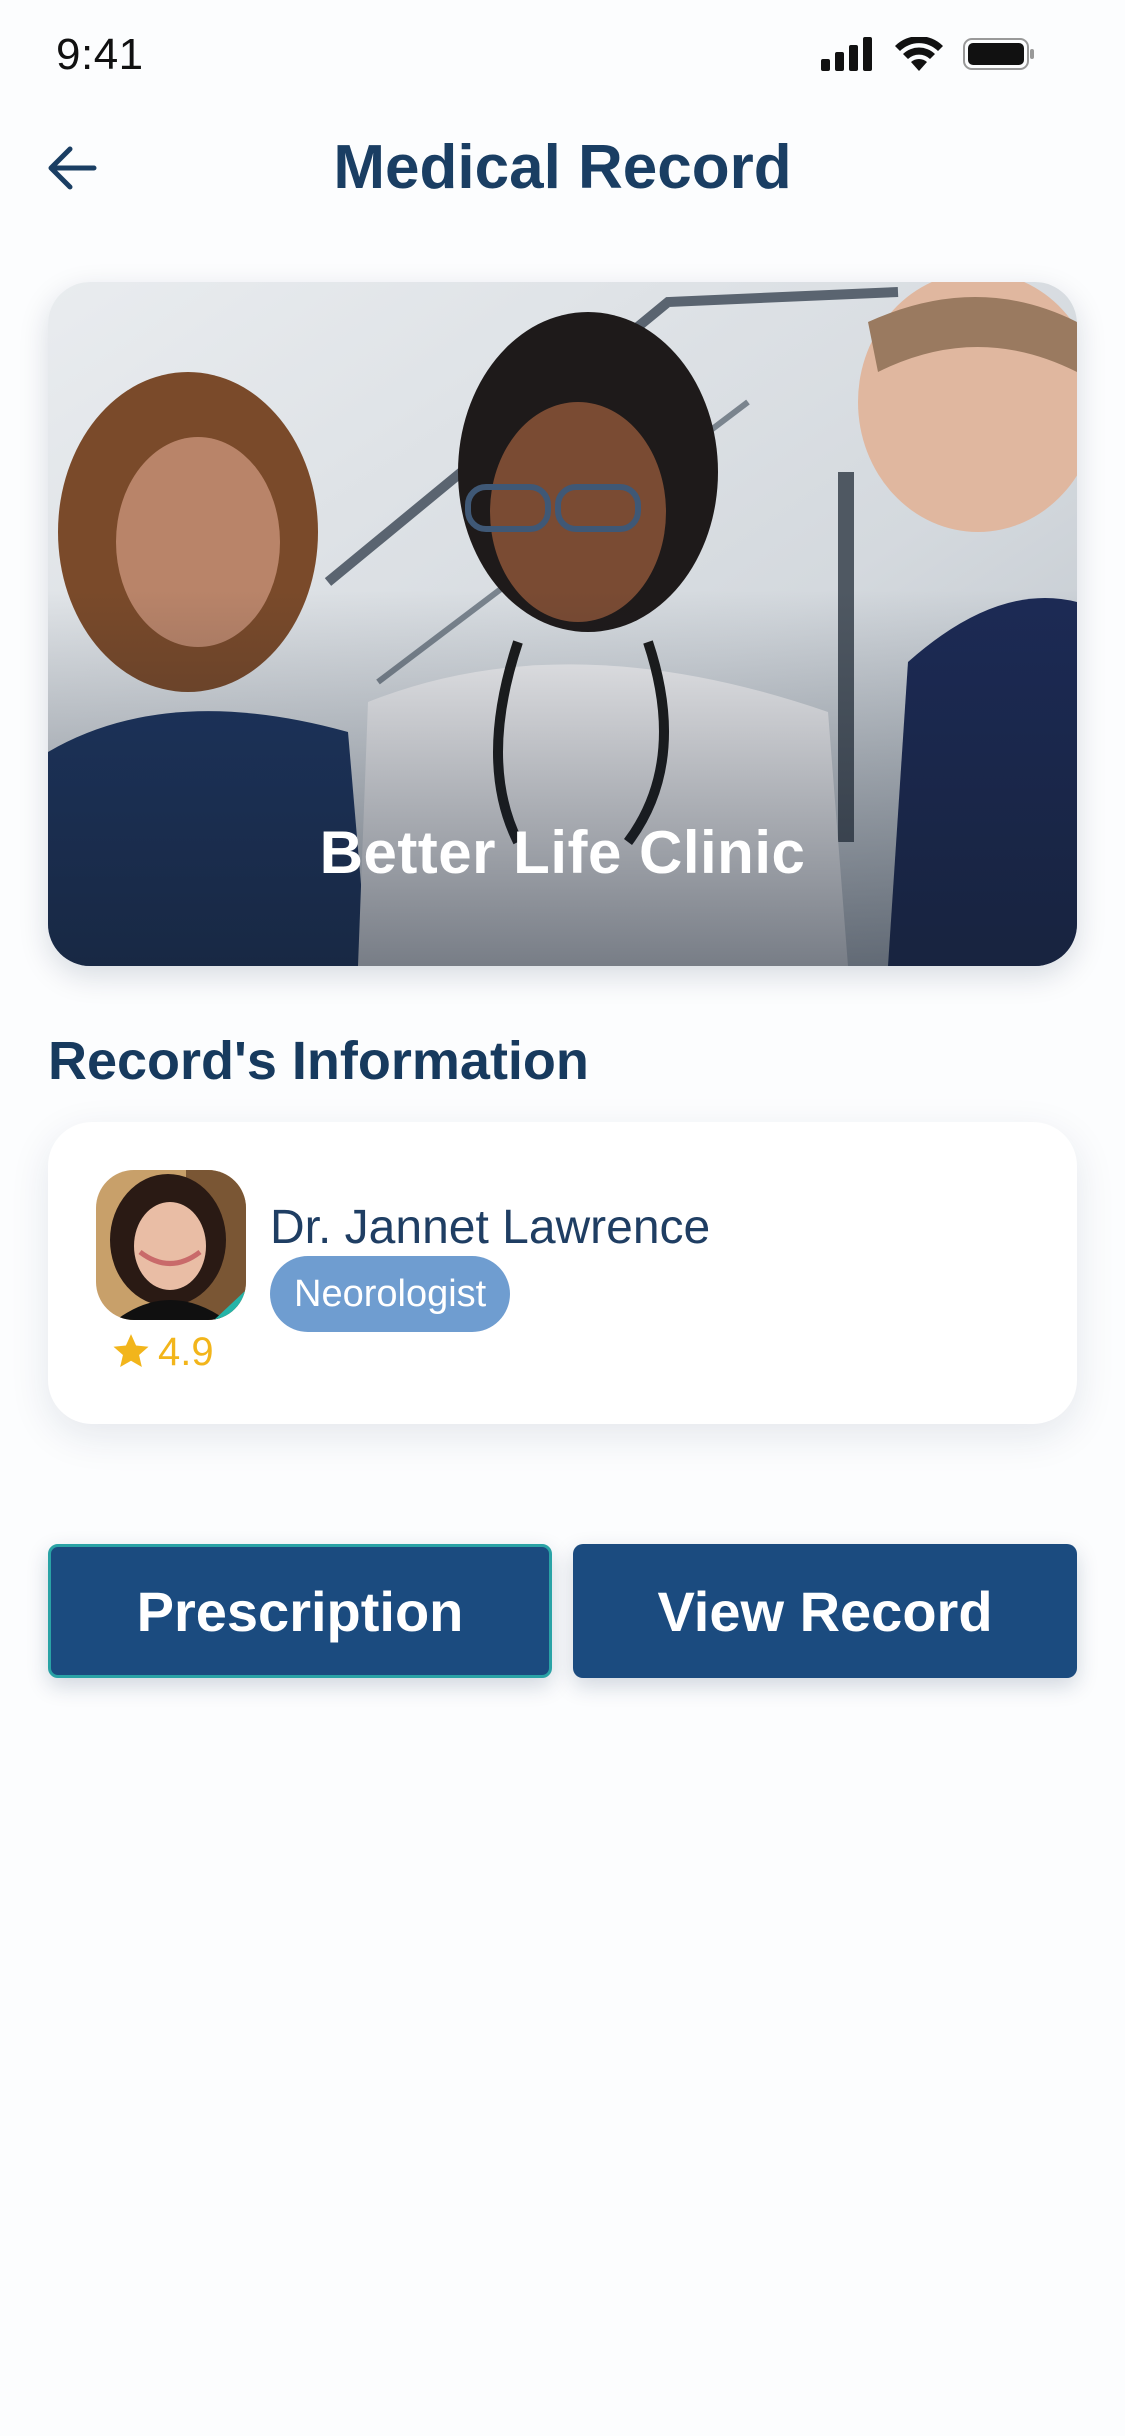 The width and height of the screenshot is (1125, 2436). Describe the element at coordinates (100, 54) in the screenshot. I see `status-time: 9:41` at that location.